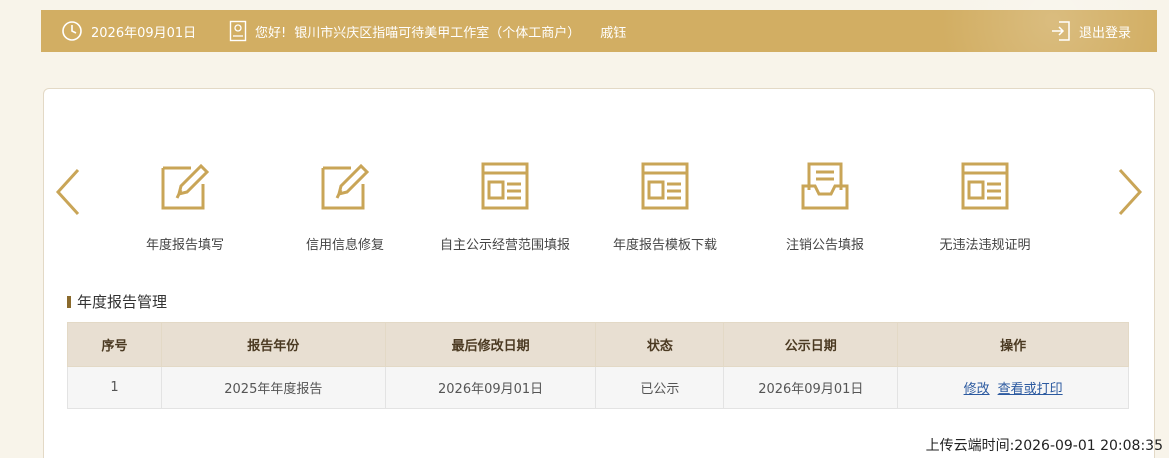  I want to click on nav-credit-repair: 信用信息修复, so click(345, 206).